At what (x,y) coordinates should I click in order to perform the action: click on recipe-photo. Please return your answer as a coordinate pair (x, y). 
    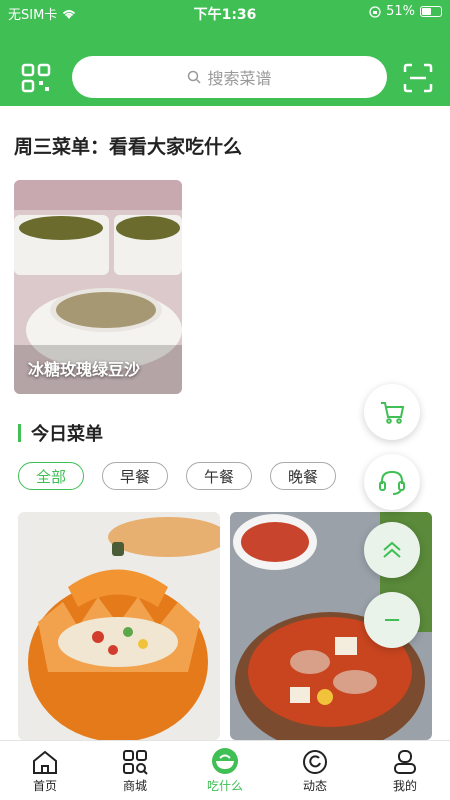
    Looking at the image, I should click on (119, 626).